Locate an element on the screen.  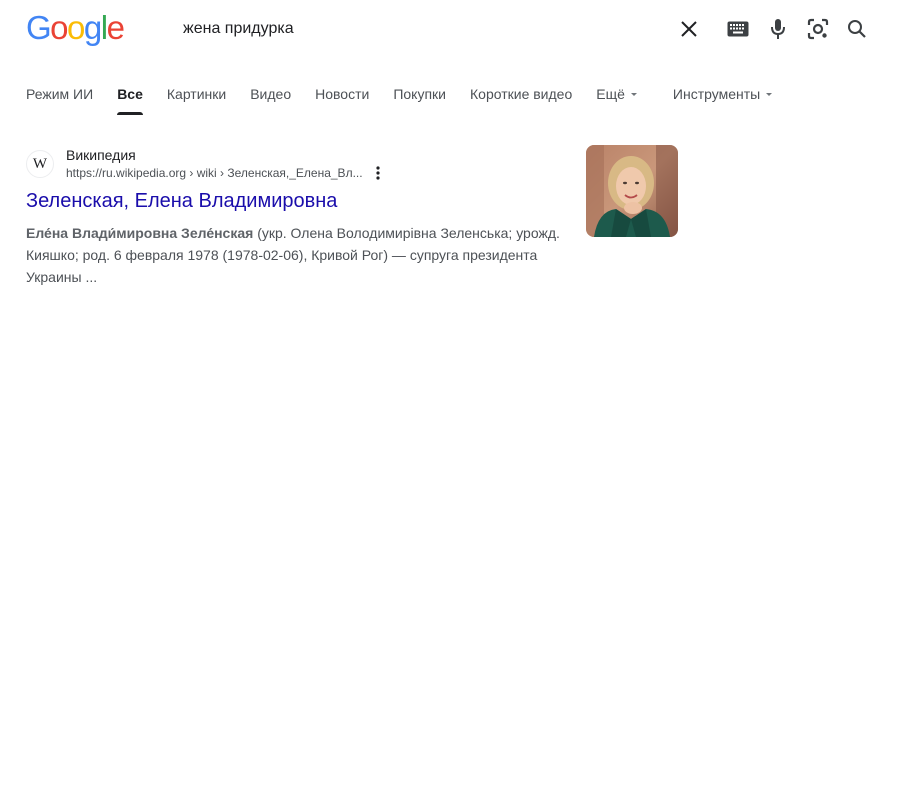
more-options-icon is located at coordinates (378, 173).